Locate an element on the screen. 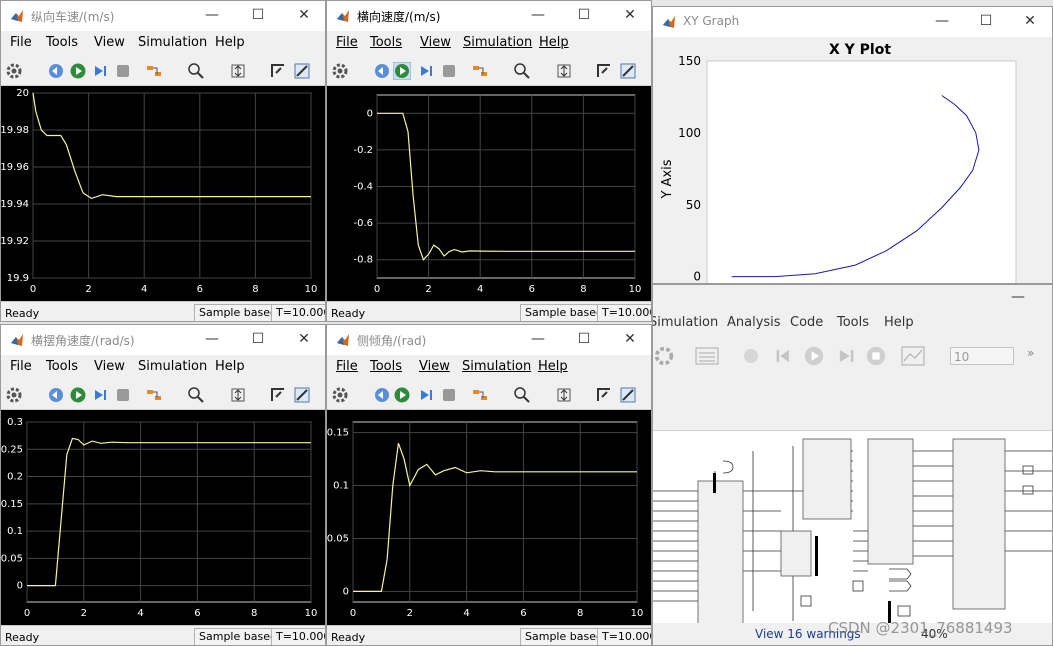 This screenshot has height=646, width=1053. step-back-frame-icon is located at coordinates (784, 356).